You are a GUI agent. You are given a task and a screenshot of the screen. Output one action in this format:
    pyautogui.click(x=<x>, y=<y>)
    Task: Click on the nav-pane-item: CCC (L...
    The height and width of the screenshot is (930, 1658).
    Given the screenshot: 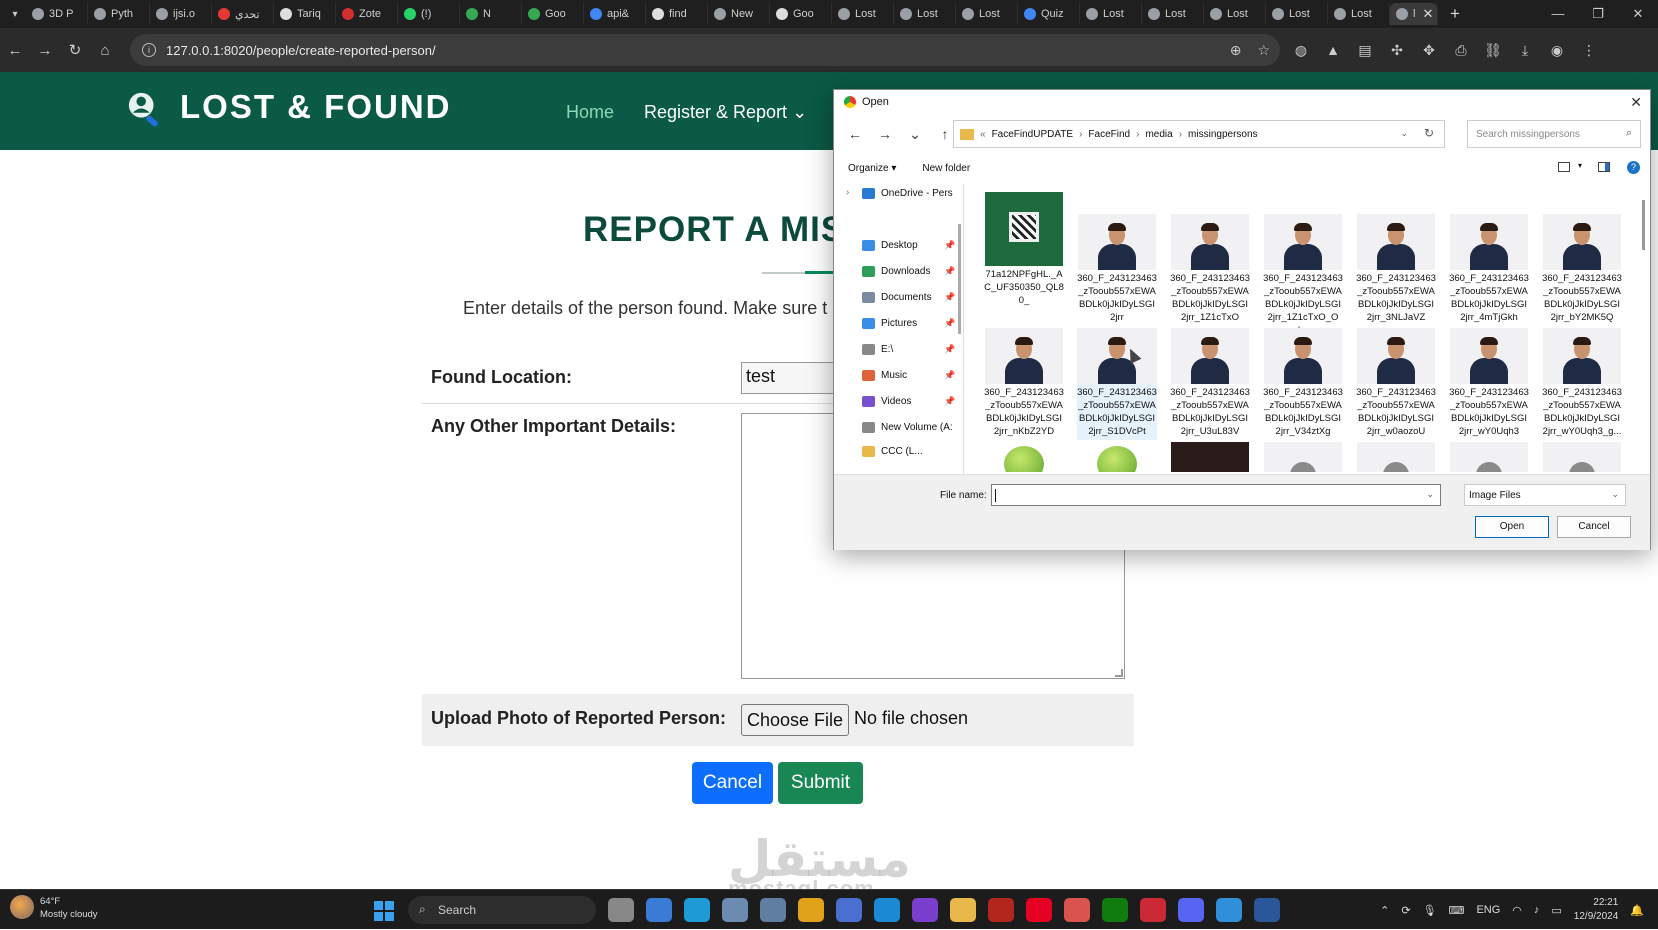 What is the action you would take?
    pyautogui.click(x=892, y=451)
    